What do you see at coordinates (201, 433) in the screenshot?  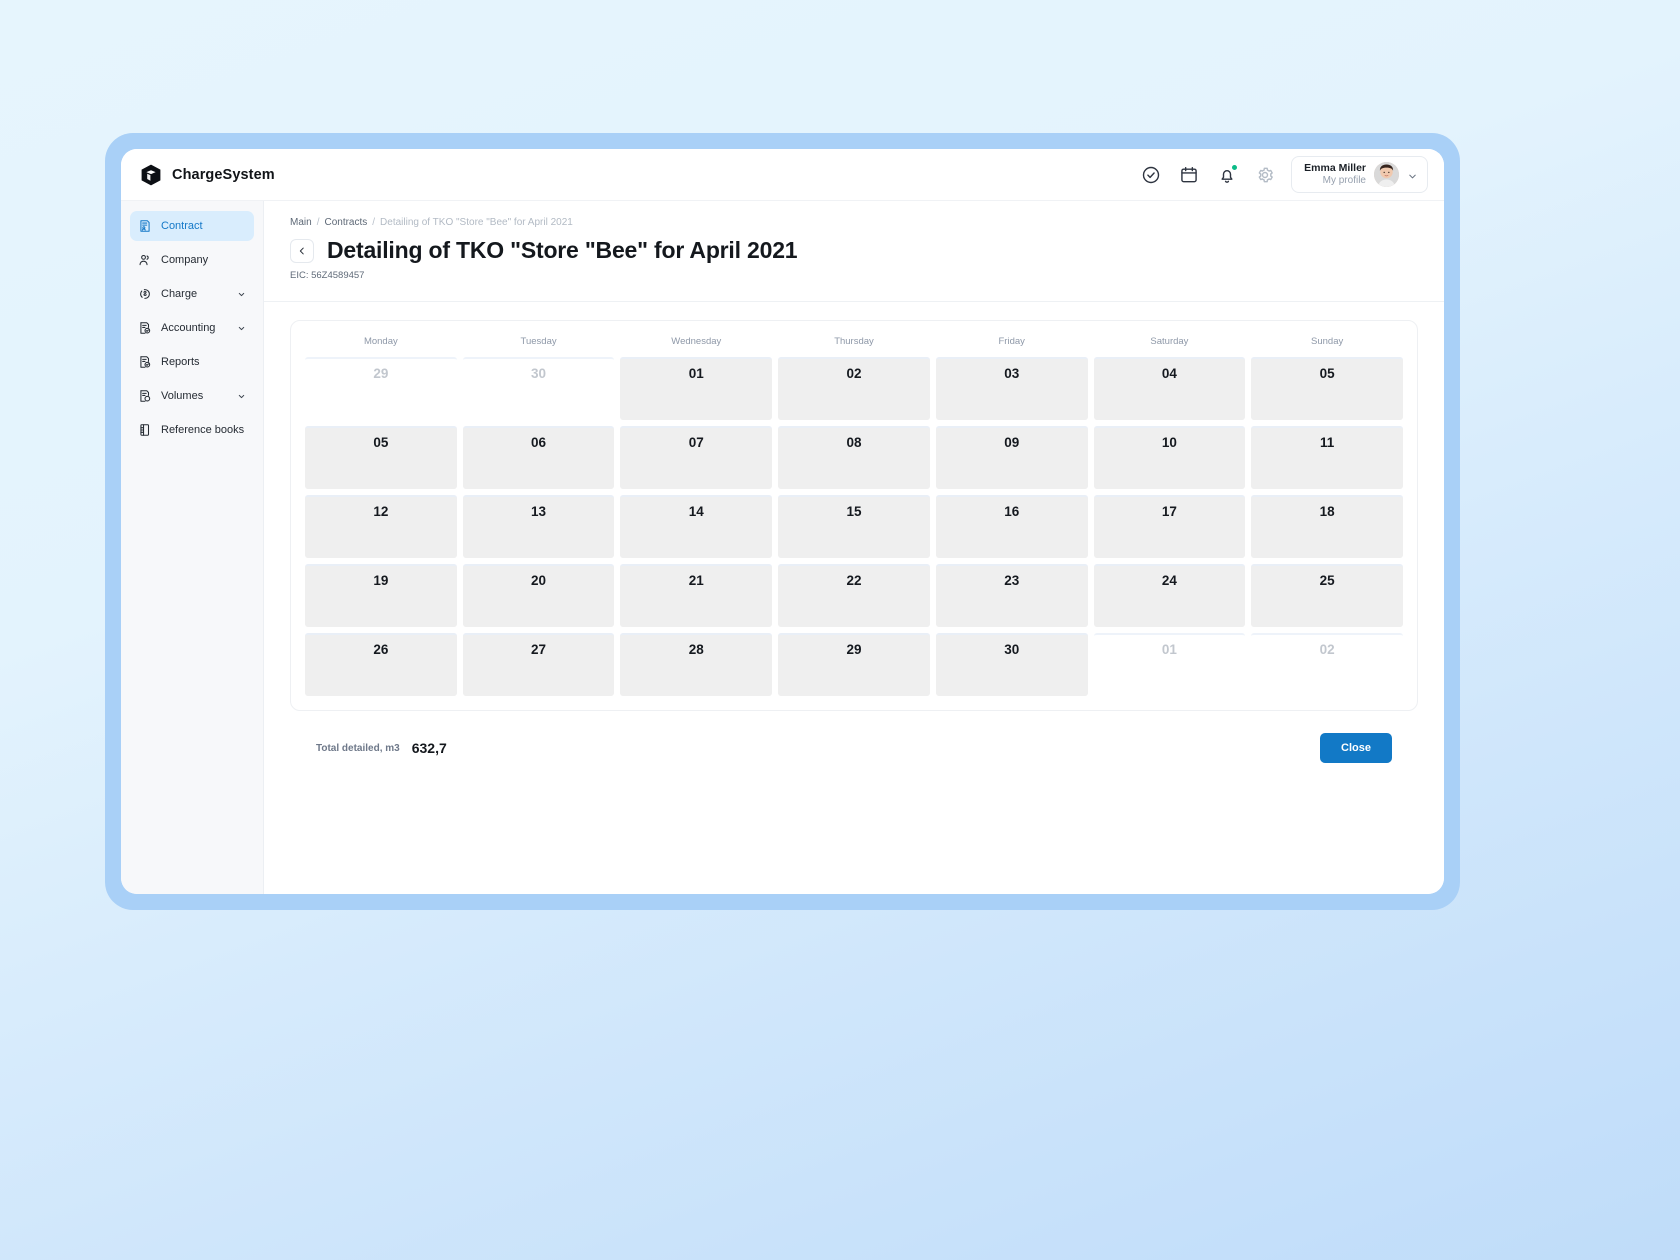 I see `sidebar-item-reference-books: Reference books` at bounding box center [201, 433].